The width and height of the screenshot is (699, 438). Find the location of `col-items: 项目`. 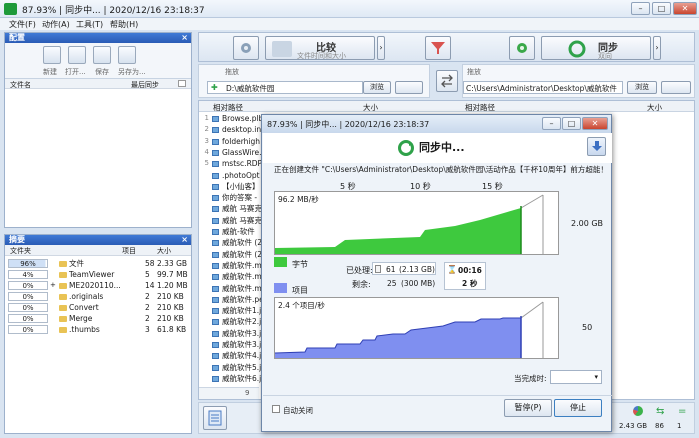

col-items: 项目 is located at coordinates (129, 251).